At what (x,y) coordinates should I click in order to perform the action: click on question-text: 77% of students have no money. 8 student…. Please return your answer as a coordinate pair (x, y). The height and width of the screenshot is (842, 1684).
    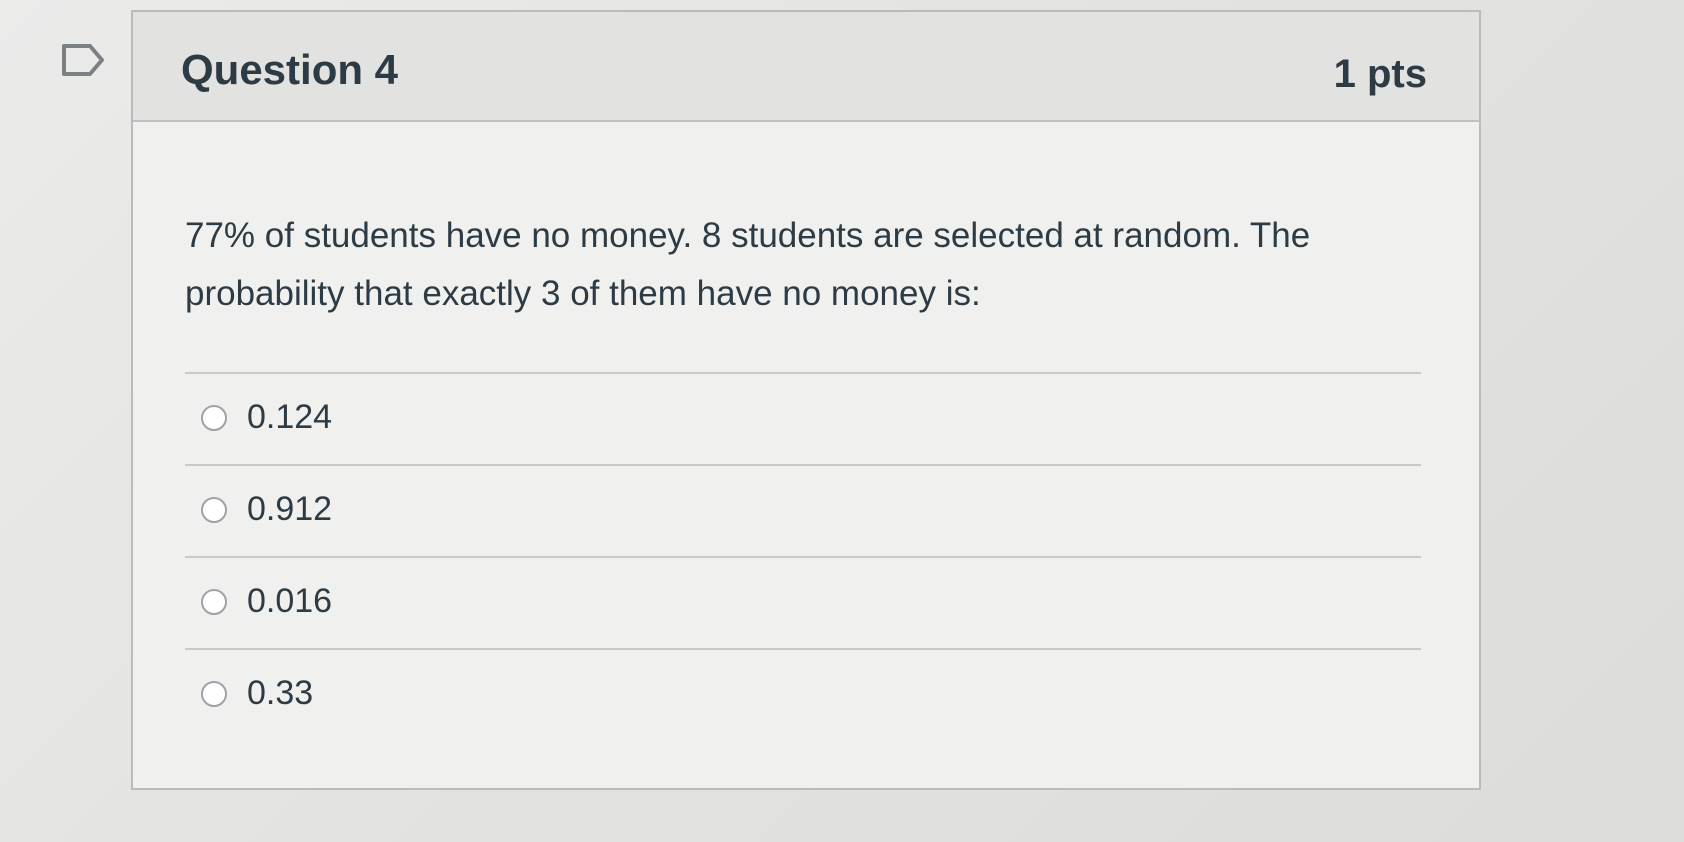
    Looking at the image, I should click on (748, 264).